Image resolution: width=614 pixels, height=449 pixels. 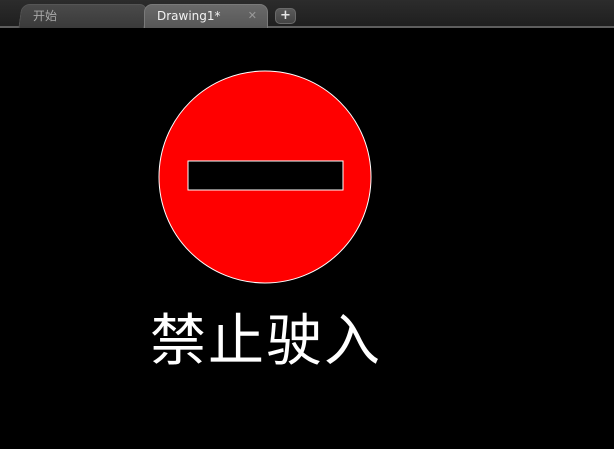 I want to click on sign-caption: 禁止驶入, so click(x=266, y=341).